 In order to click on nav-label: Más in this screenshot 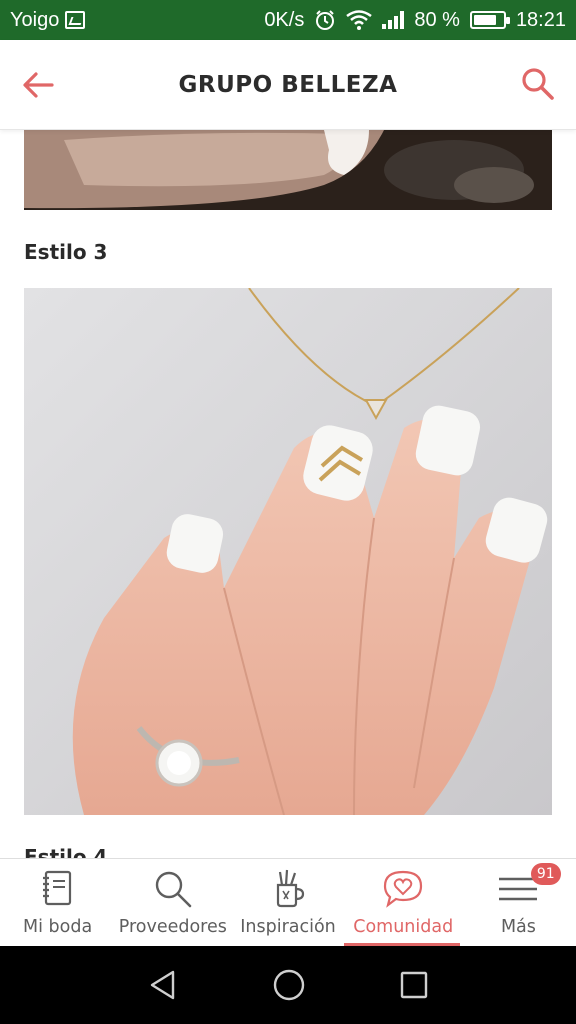, I will do `click(518, 927)`.